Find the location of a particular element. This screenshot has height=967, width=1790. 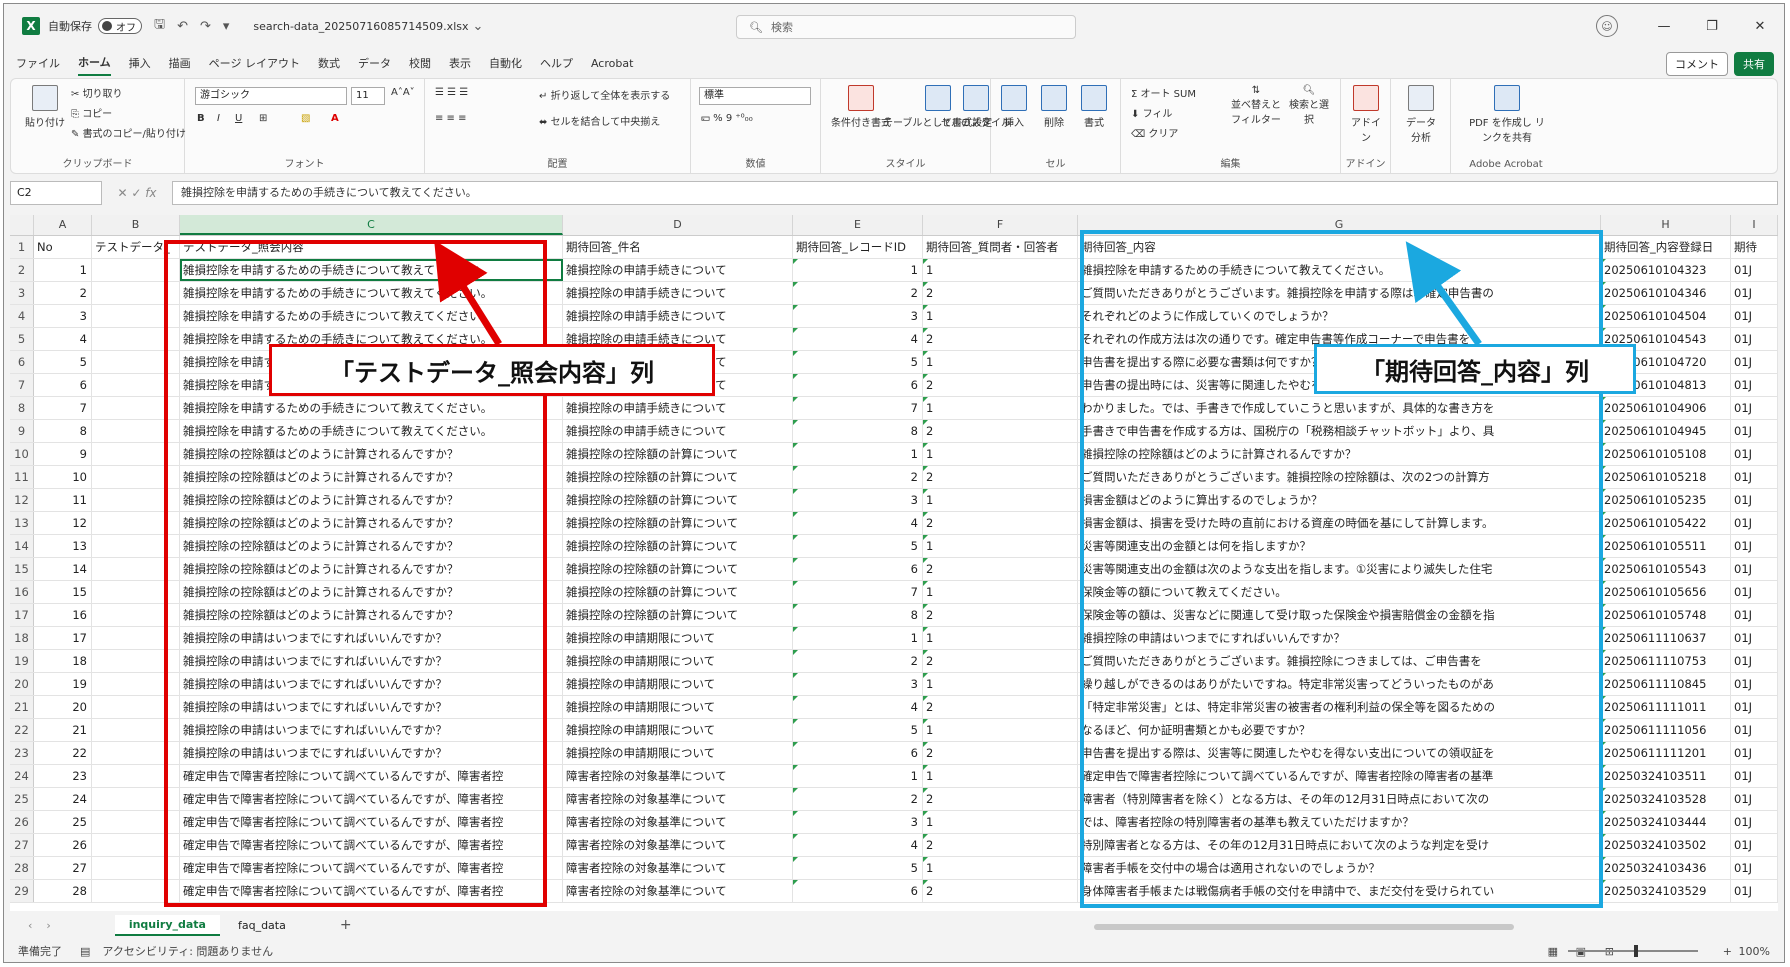

normal-view-icon: ▦ is located at coordinates (1553, 951).